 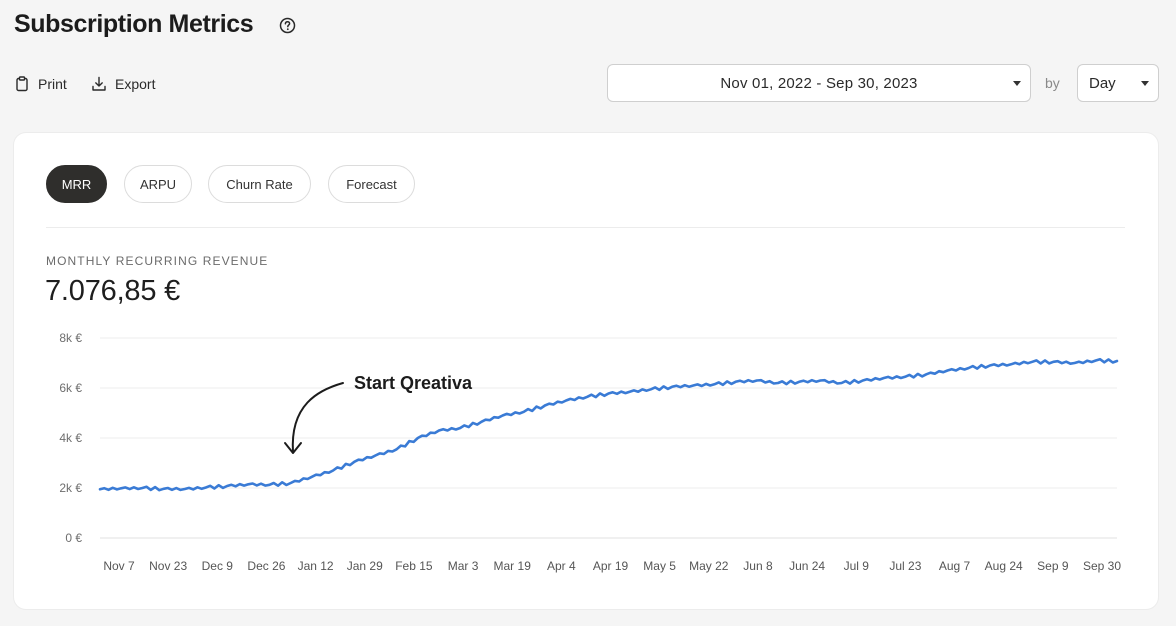 What do you see at coordinates (611, 566) in the screenshot?
I see `x-tick-label: Apr 19` at bounding box center [611, 566].